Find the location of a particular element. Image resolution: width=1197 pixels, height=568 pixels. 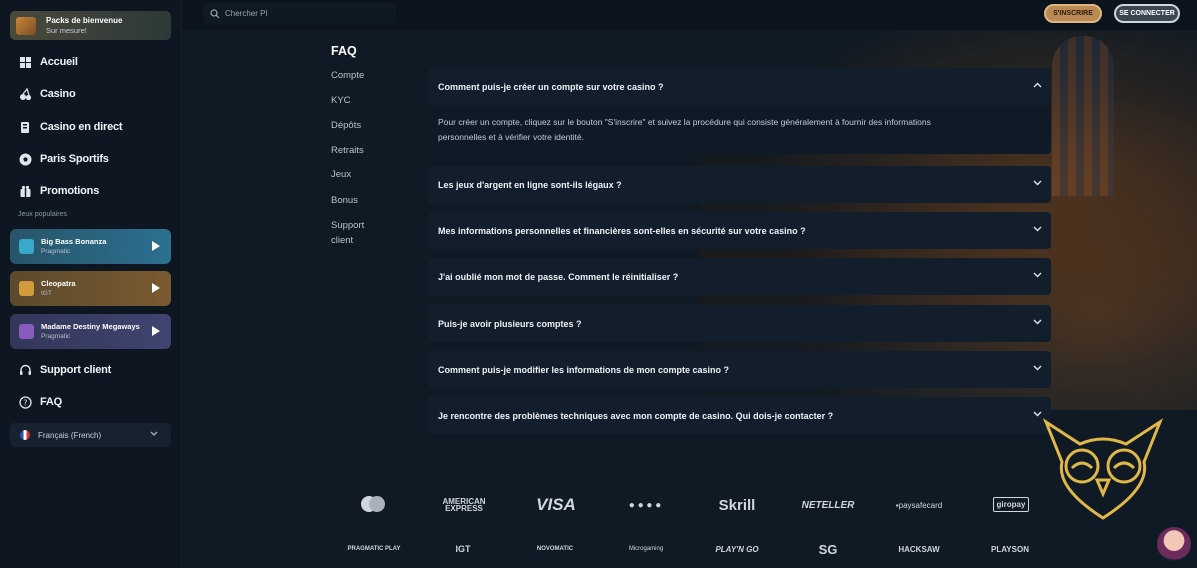

faq-category-depots: Dépôts is located at coordinates (346, 125).